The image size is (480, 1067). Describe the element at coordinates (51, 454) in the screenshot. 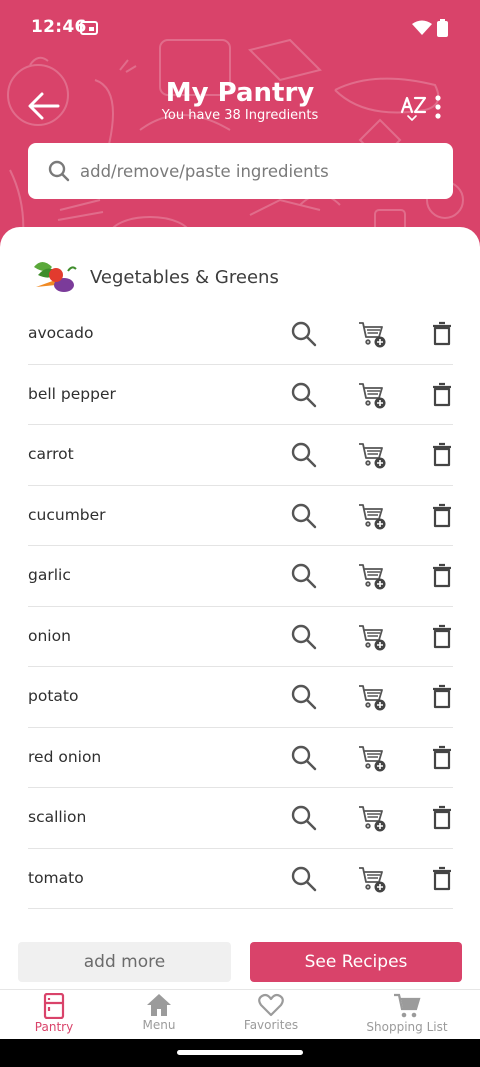

I see `ingredient-name: carrot` at that location.